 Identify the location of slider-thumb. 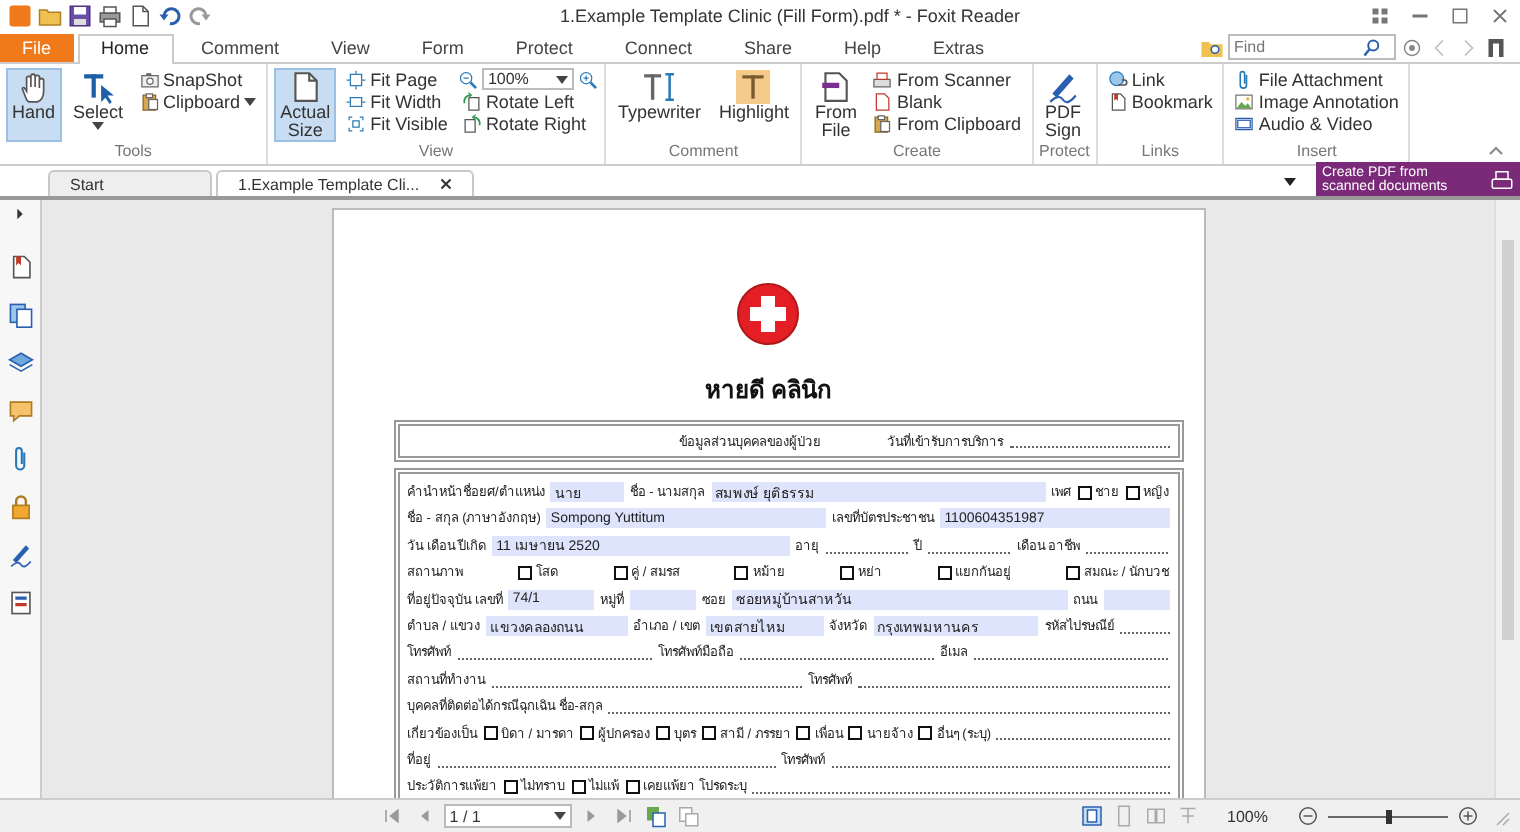
(1388, 816).